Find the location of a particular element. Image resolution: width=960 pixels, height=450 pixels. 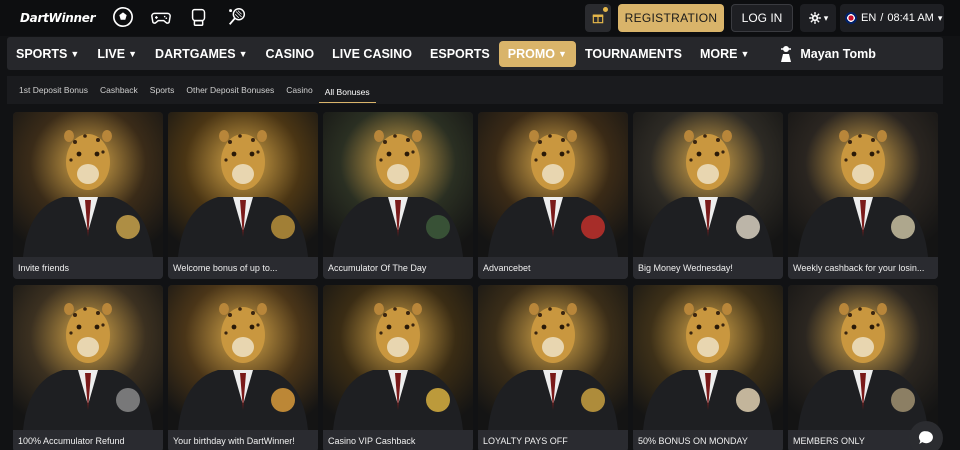

tennis-racket-icon is located at coordinates (237, 17).